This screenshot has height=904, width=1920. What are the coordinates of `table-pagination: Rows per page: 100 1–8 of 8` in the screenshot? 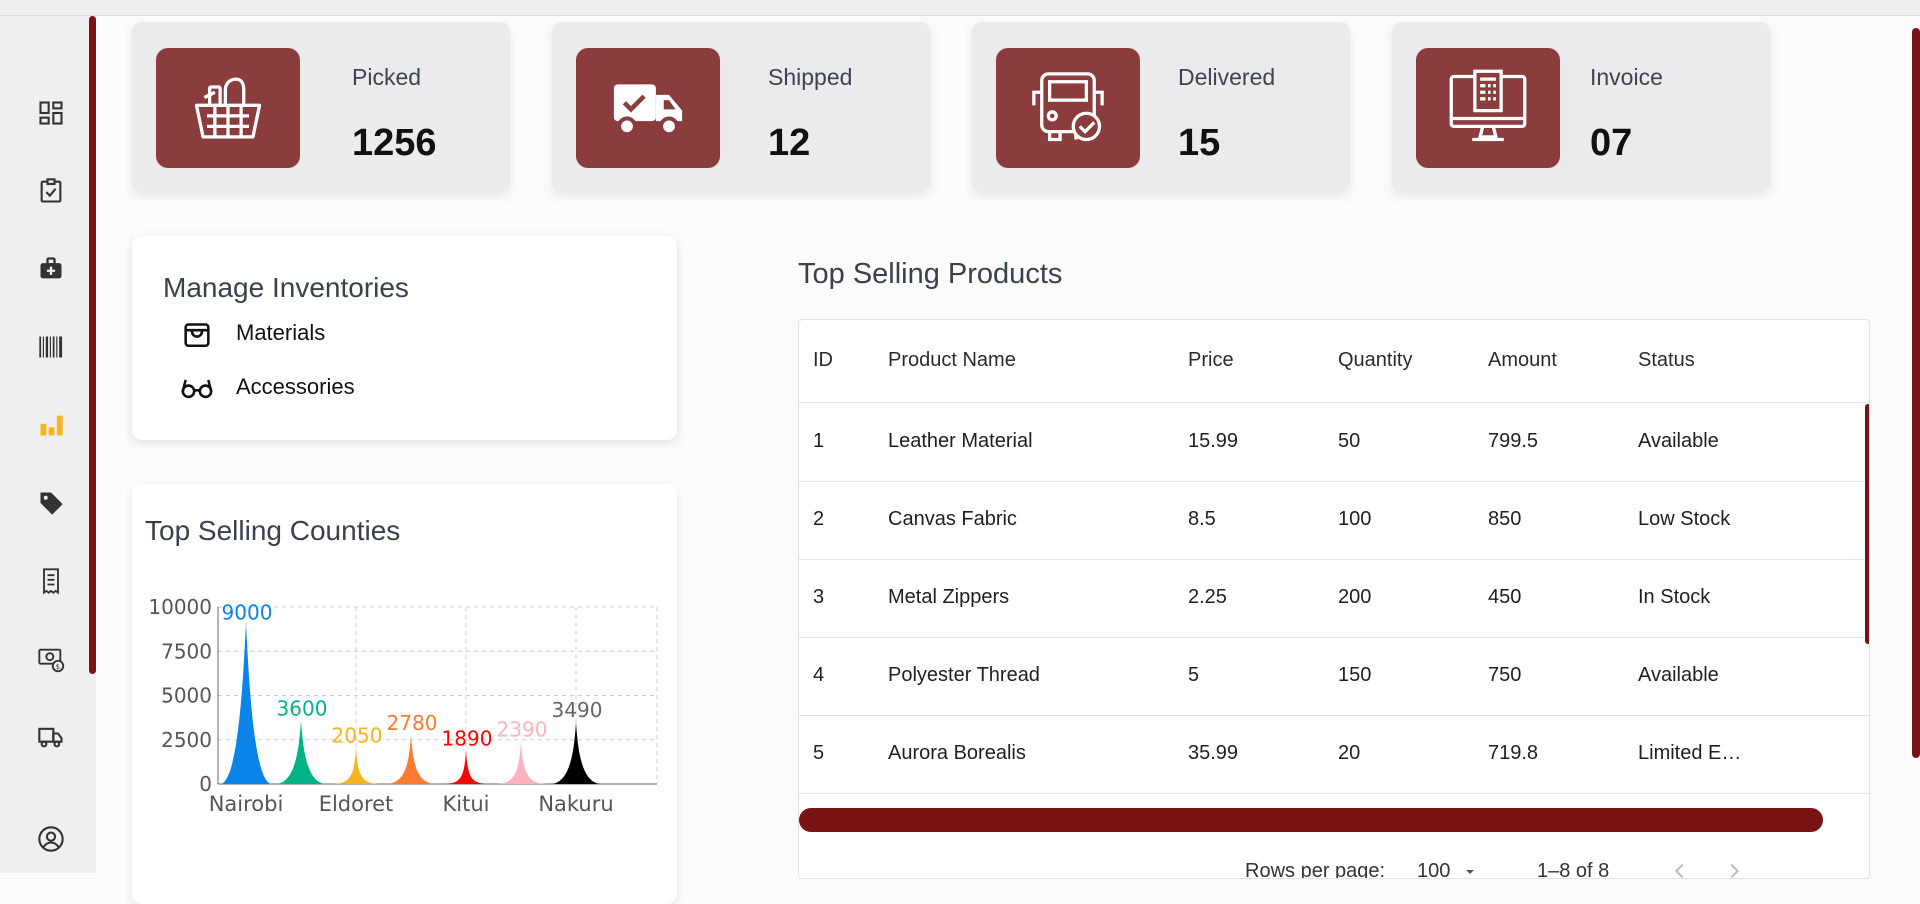 It's located at (1334, 863).